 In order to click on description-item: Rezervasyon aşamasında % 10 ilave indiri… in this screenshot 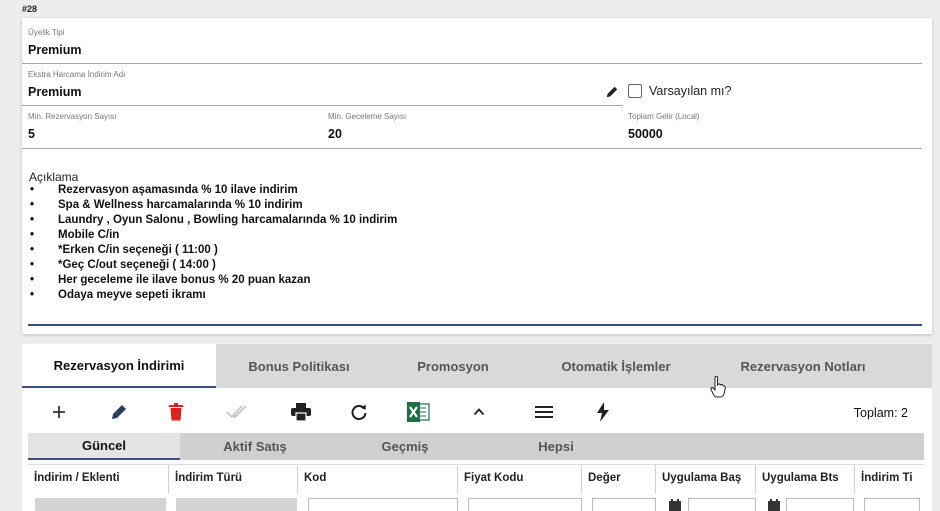, I will do `click(213, 191)`.